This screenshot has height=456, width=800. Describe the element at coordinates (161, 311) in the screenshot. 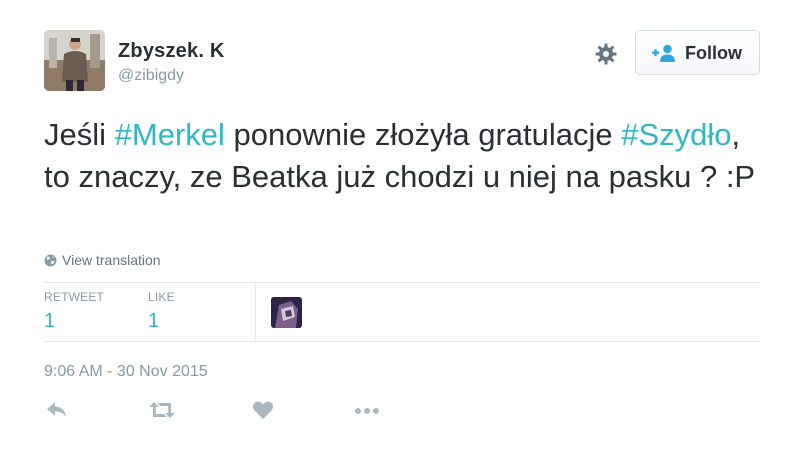

I see `like-stat: LIKE 1` at that location.